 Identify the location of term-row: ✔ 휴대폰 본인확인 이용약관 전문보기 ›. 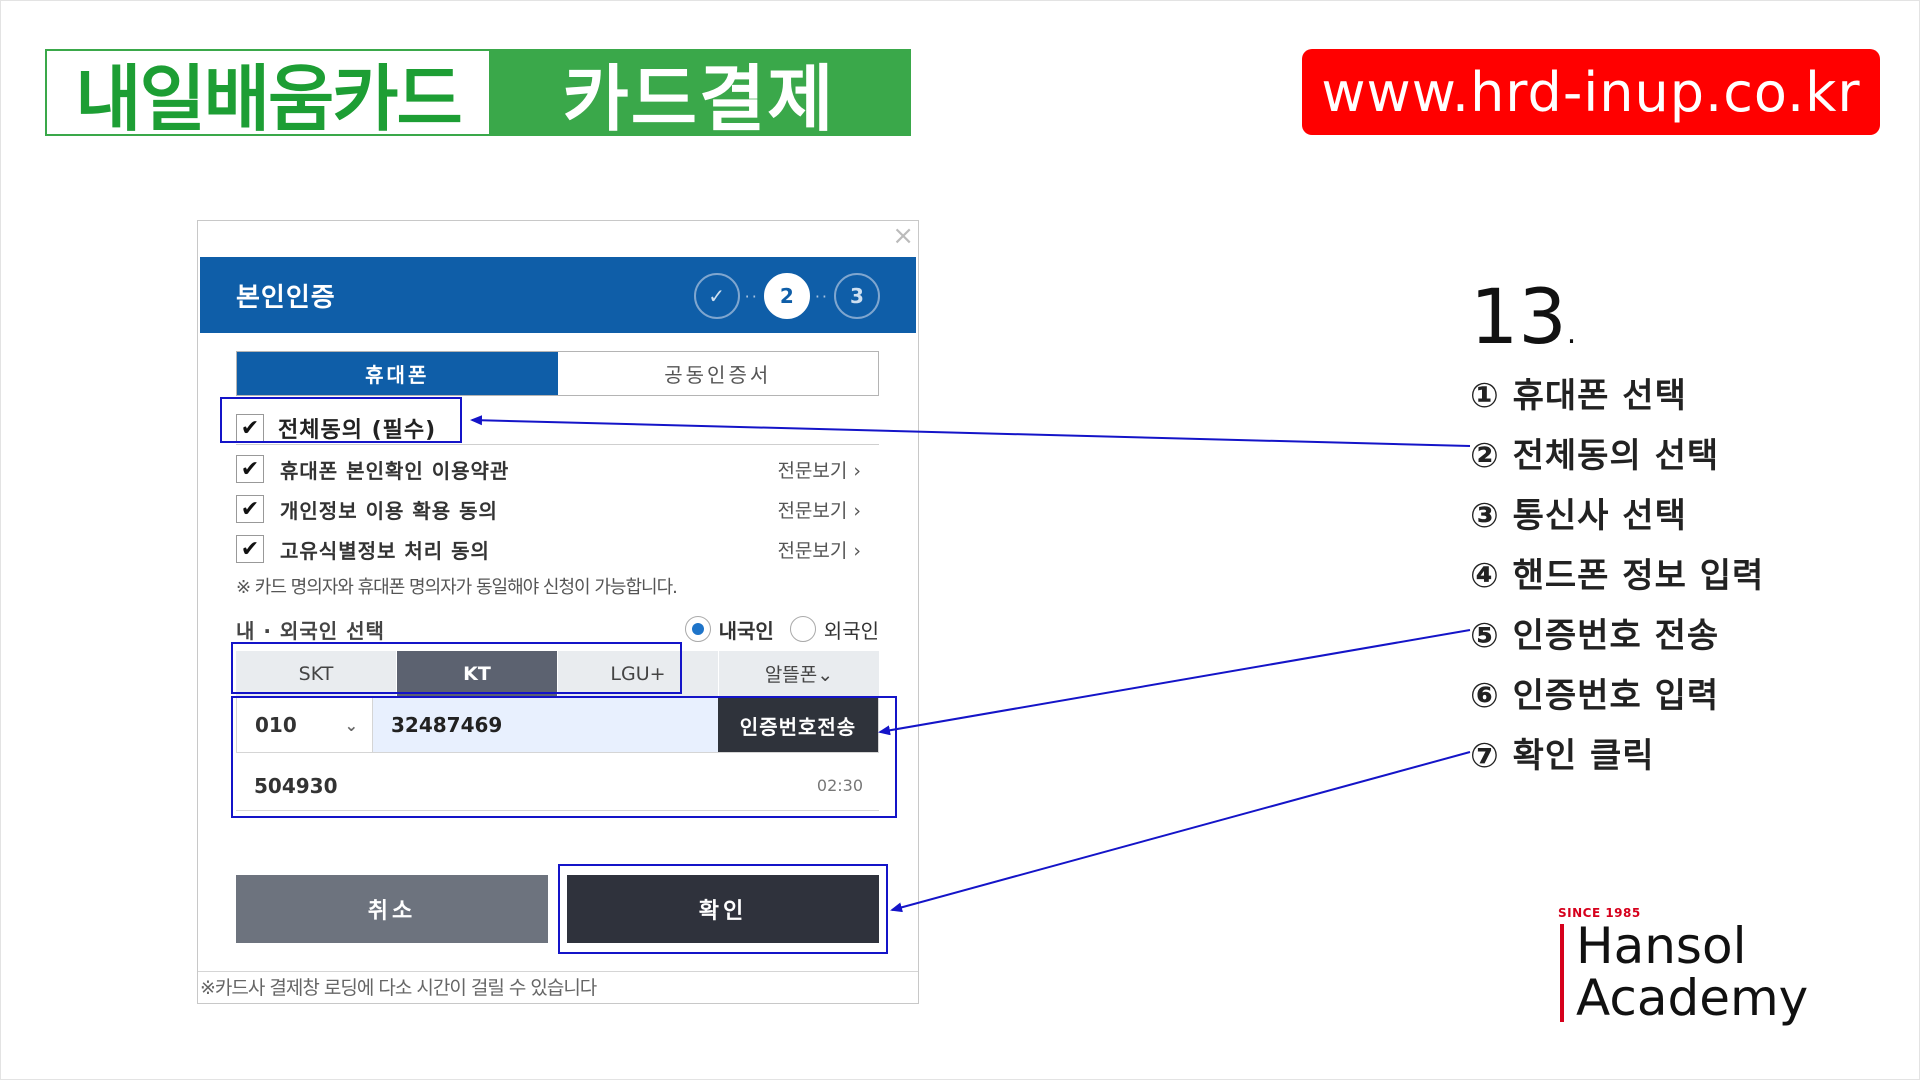
(557, 469).